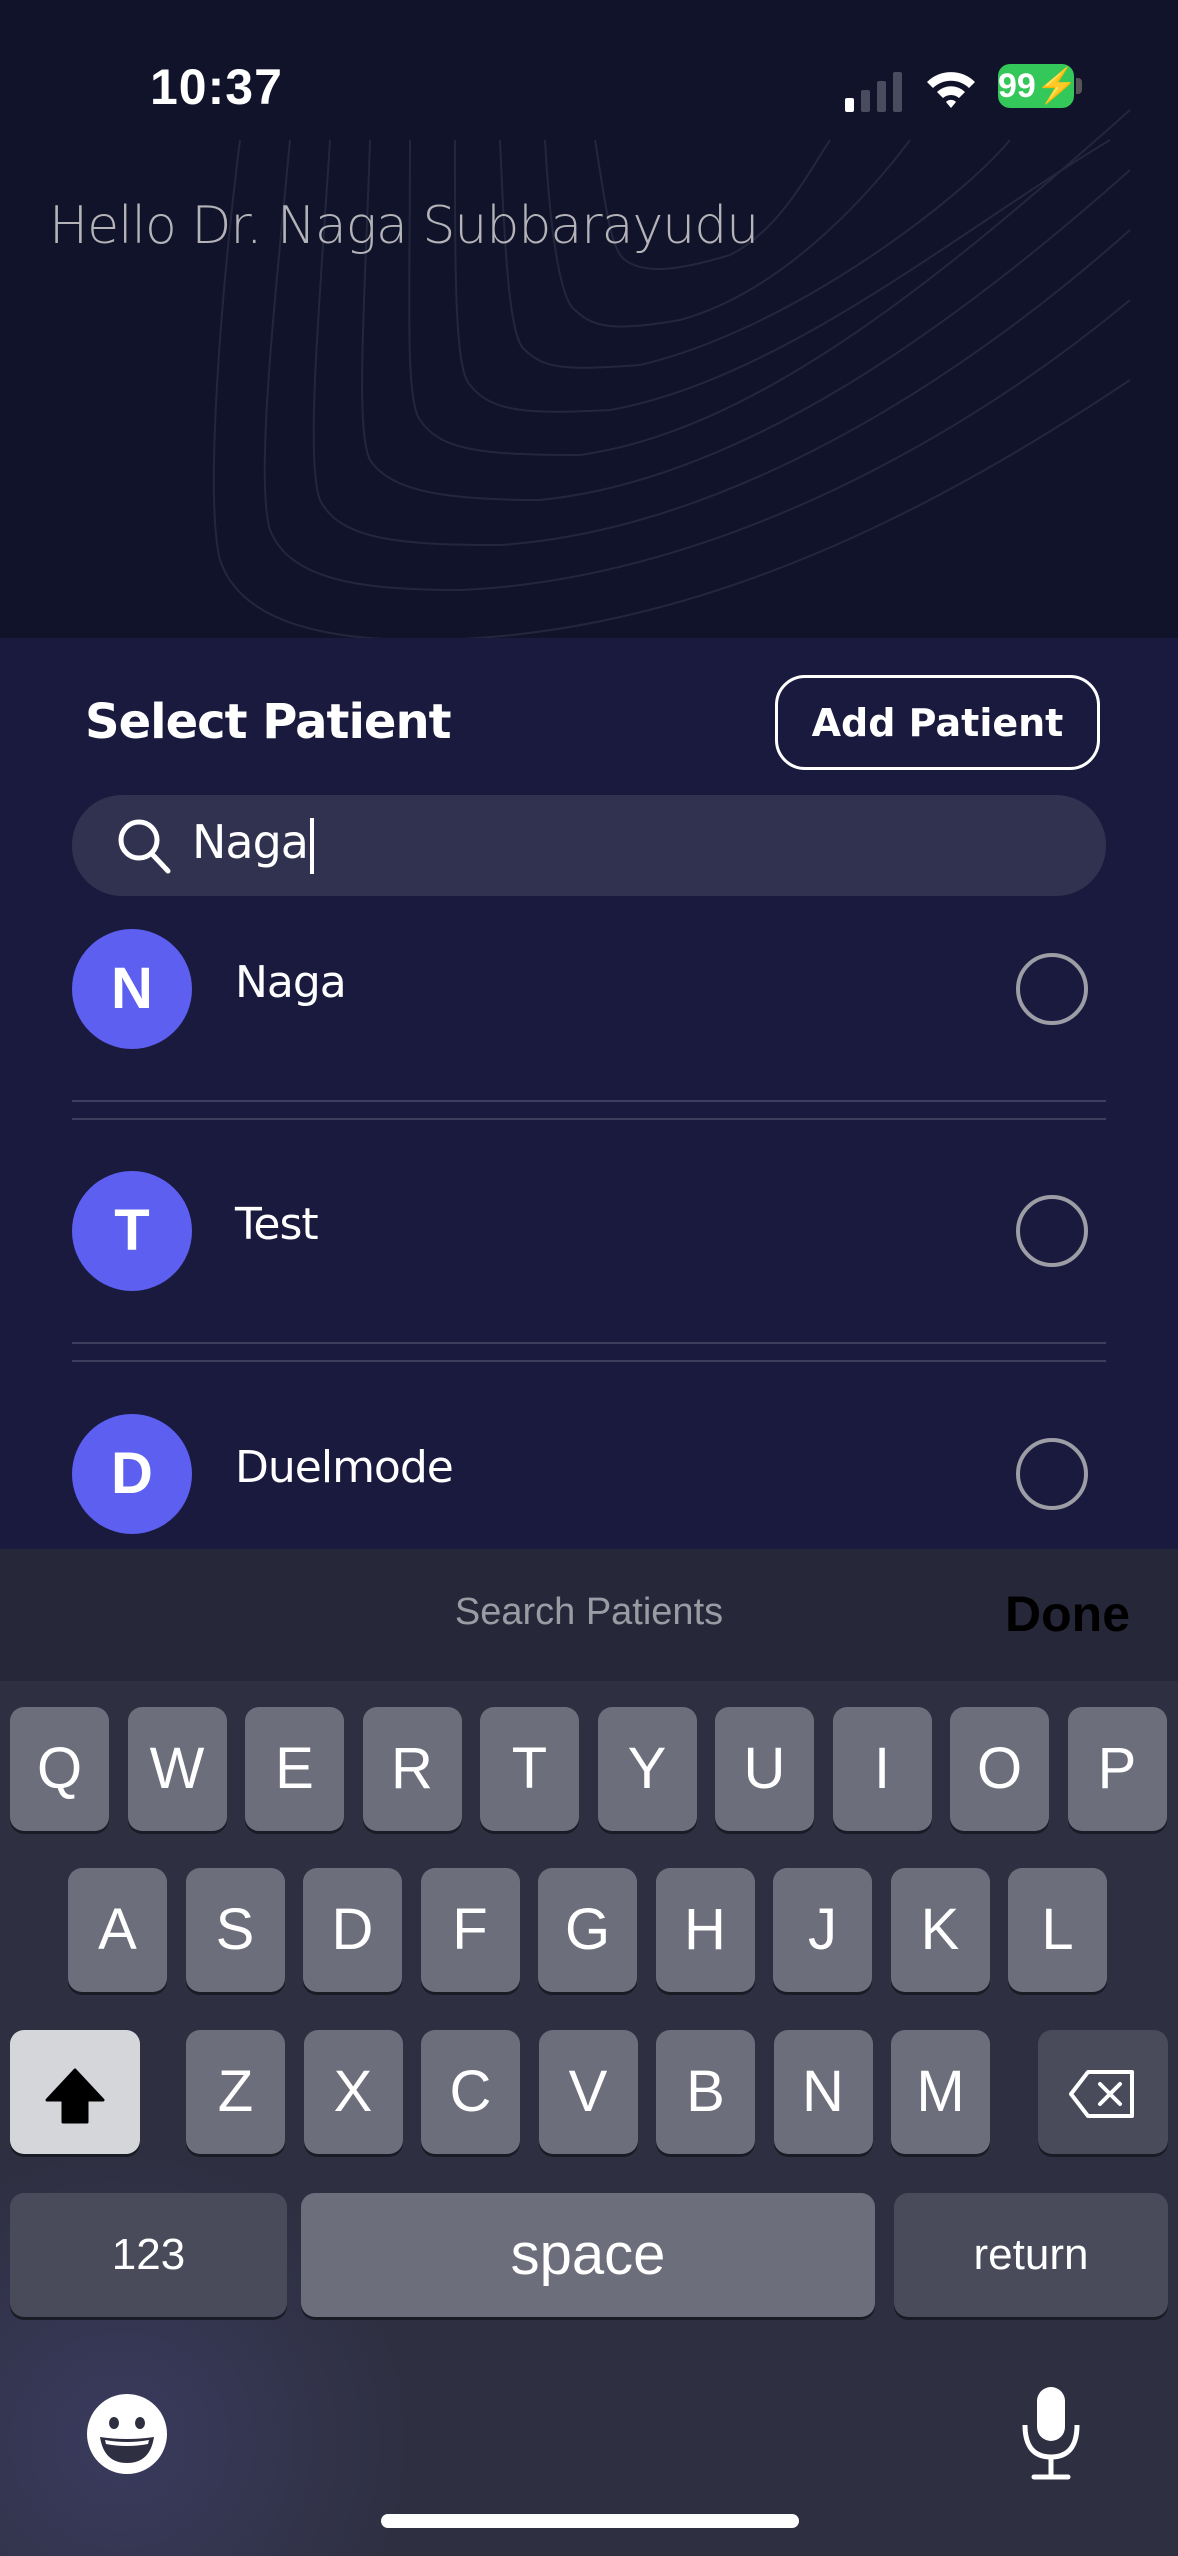 This screenshot has height=2556, width=1178. What do you see at coordinates (589, 845) in the screenshot?
I see `search-input: Naga` at bounding box center [589, 845].